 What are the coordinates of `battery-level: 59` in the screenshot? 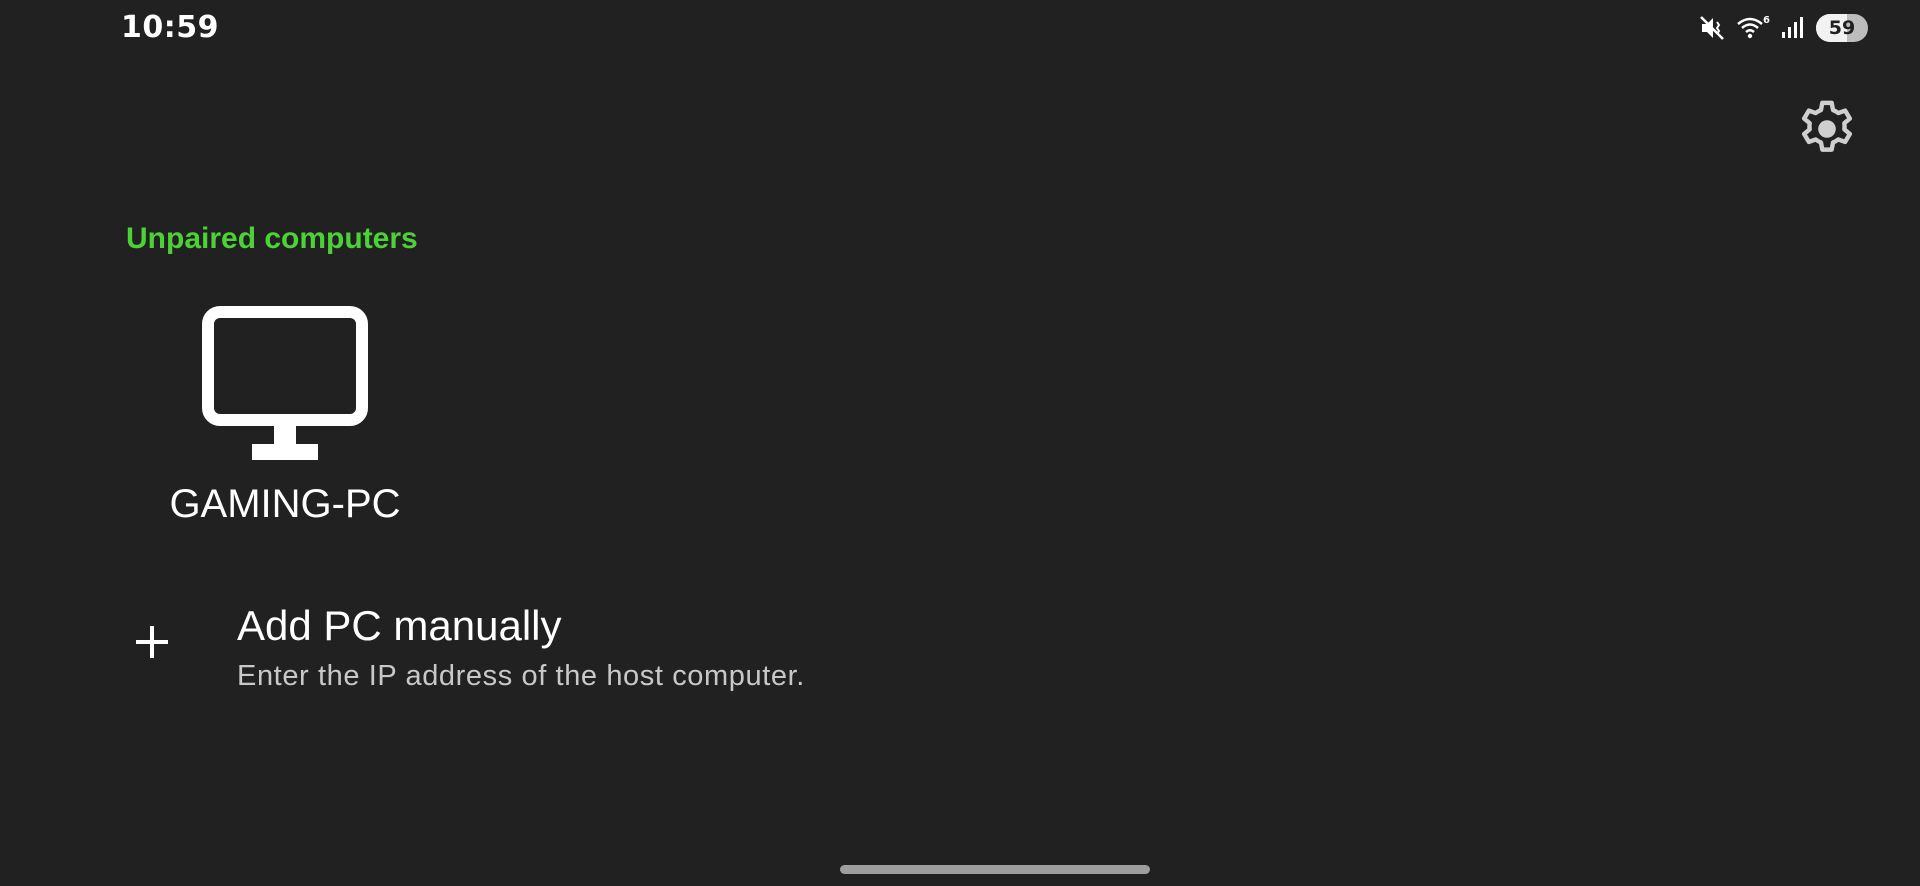 It's located at (1842, 28).